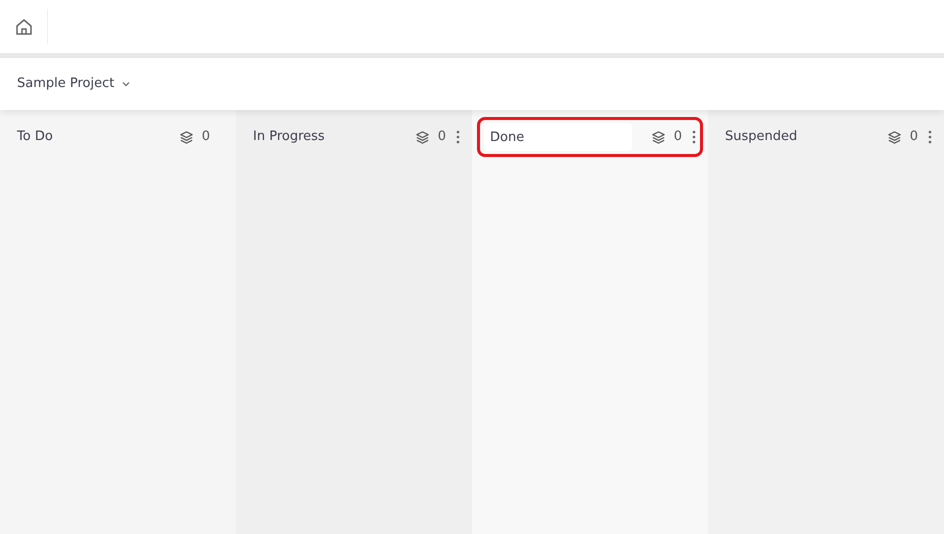 Image resolution: width=944 pixels, height=534 pixels. I want to click on column-title-field: Done, so click(558, 137).